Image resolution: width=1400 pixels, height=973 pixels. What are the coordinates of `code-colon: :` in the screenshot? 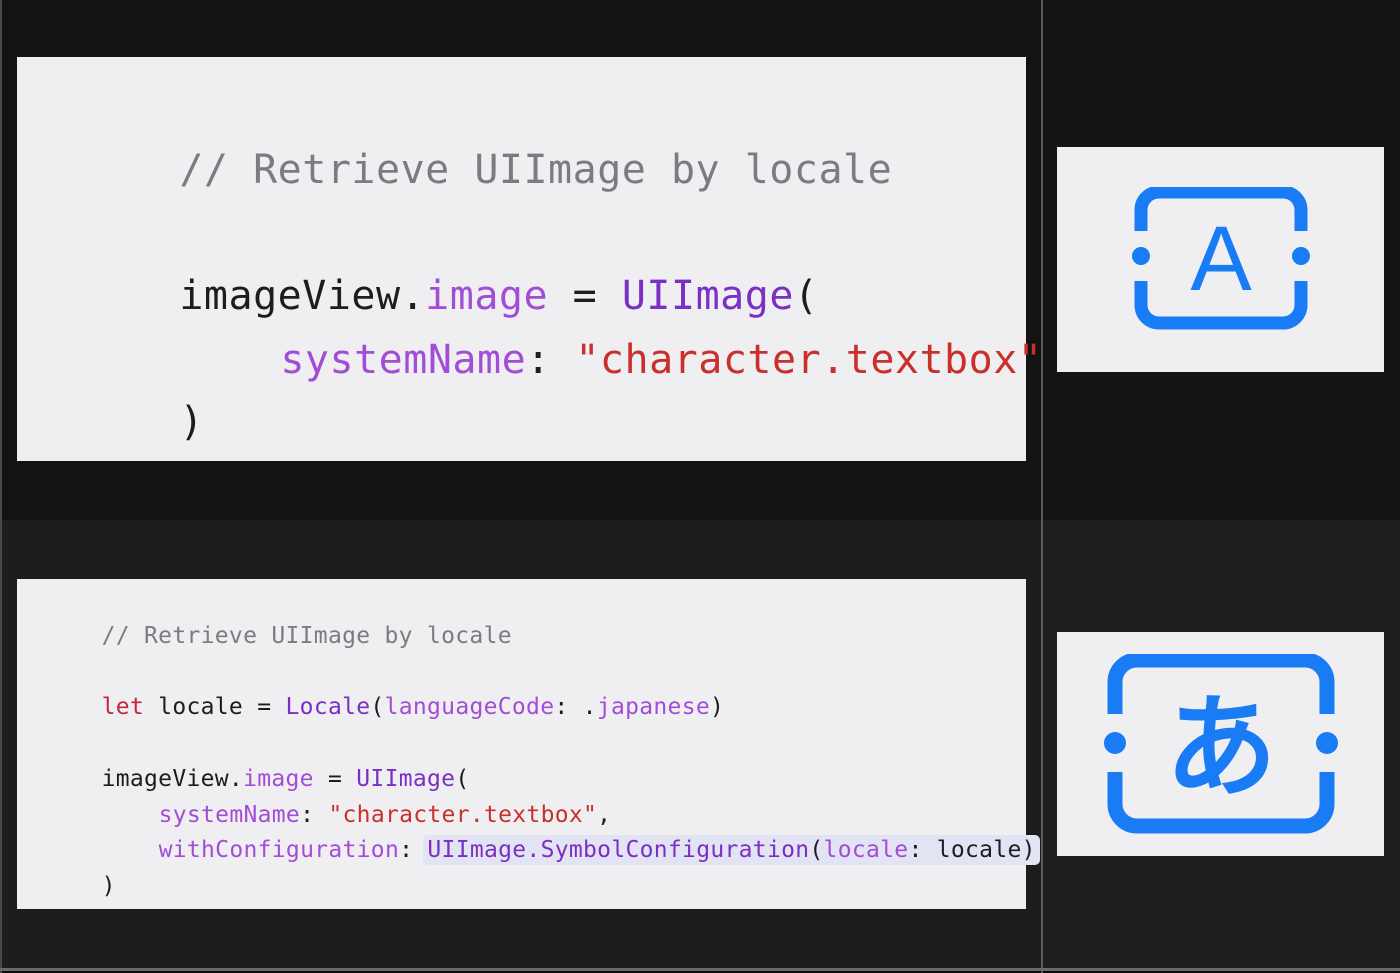 It's located at (551, 360).